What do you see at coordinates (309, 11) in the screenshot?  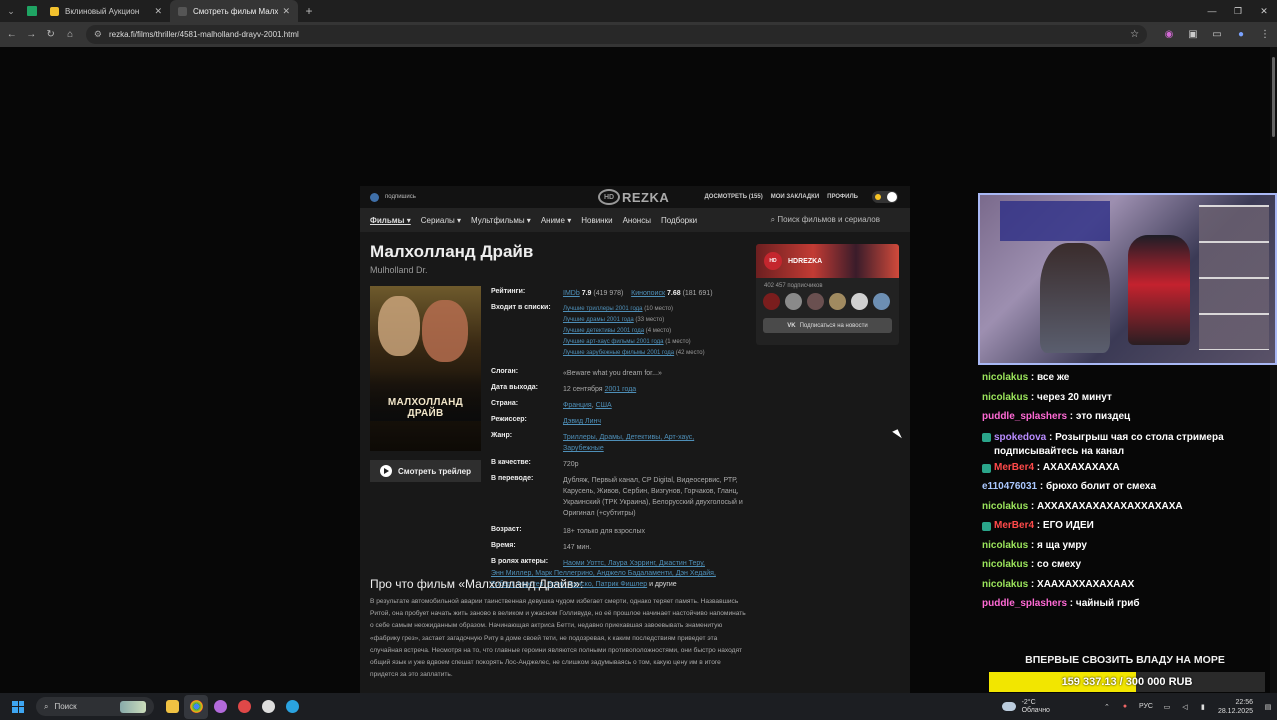 I see `new-tab-button: +` at bounding box center [309, 11].